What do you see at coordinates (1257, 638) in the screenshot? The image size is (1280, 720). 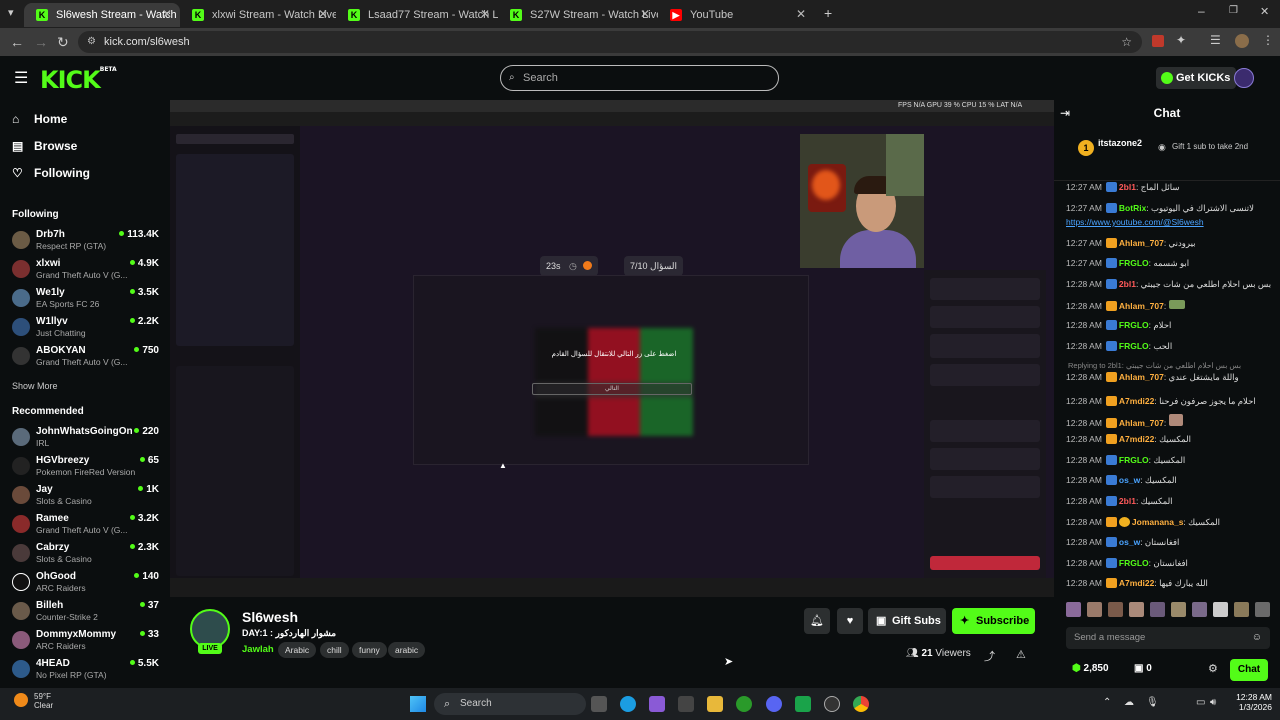 I see `emoji-icon: ☺` at bounding box center [1257, 638].